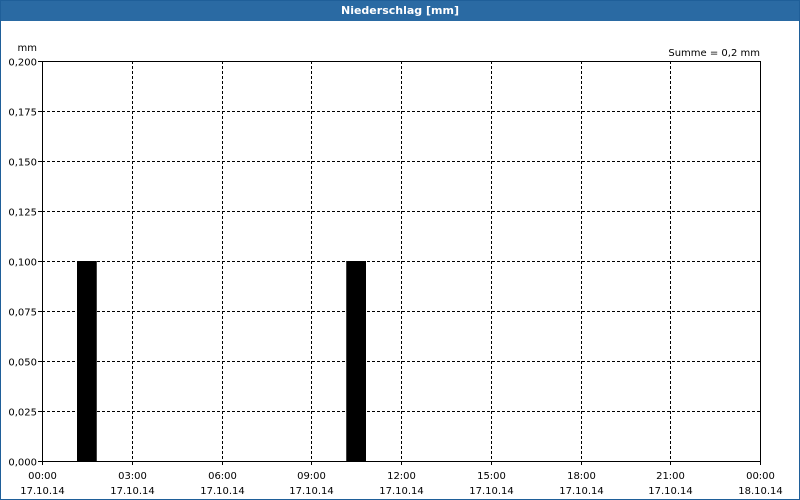  I want to click on x-tick-date: 18.10.14, so click(760, 491).